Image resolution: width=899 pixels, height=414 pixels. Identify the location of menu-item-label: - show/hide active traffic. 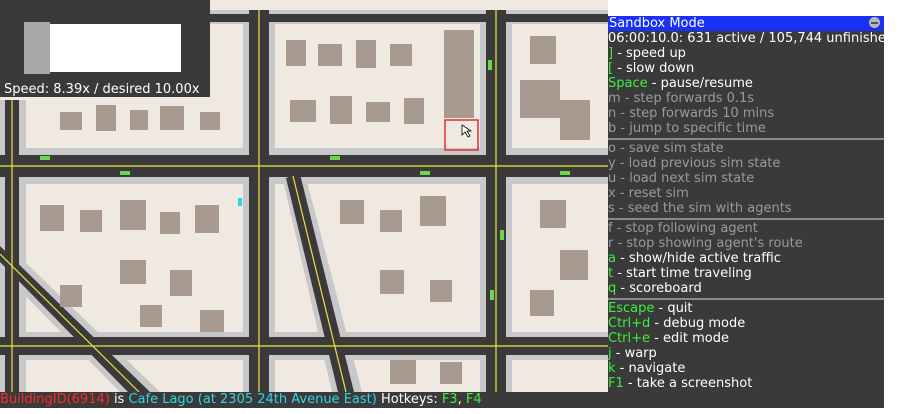
(698, 258).